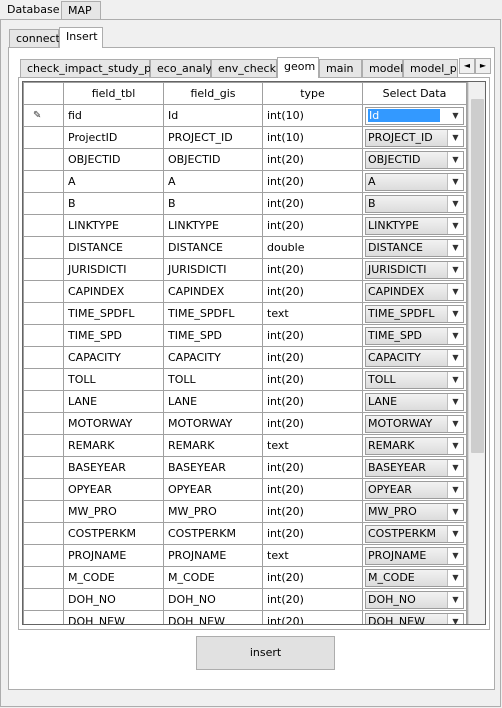  Describe the element at coordinates (414, 357) in the screenshot. I see `select-data-dropdown: CAPACITY ▼` at that location.